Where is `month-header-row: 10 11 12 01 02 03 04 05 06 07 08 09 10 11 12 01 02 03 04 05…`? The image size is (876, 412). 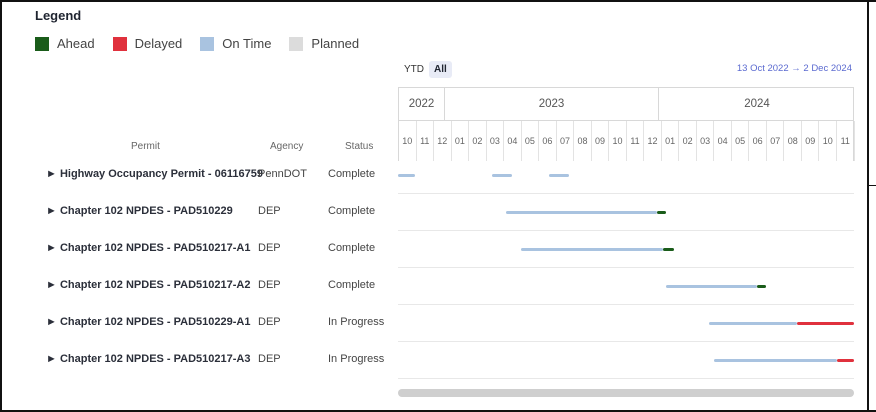
month-header-row: 10 11 12 01 02 03 04 05 06 07 08 09 10 11 12 01 02 03 04 05… is located at coordinates (626, 141).